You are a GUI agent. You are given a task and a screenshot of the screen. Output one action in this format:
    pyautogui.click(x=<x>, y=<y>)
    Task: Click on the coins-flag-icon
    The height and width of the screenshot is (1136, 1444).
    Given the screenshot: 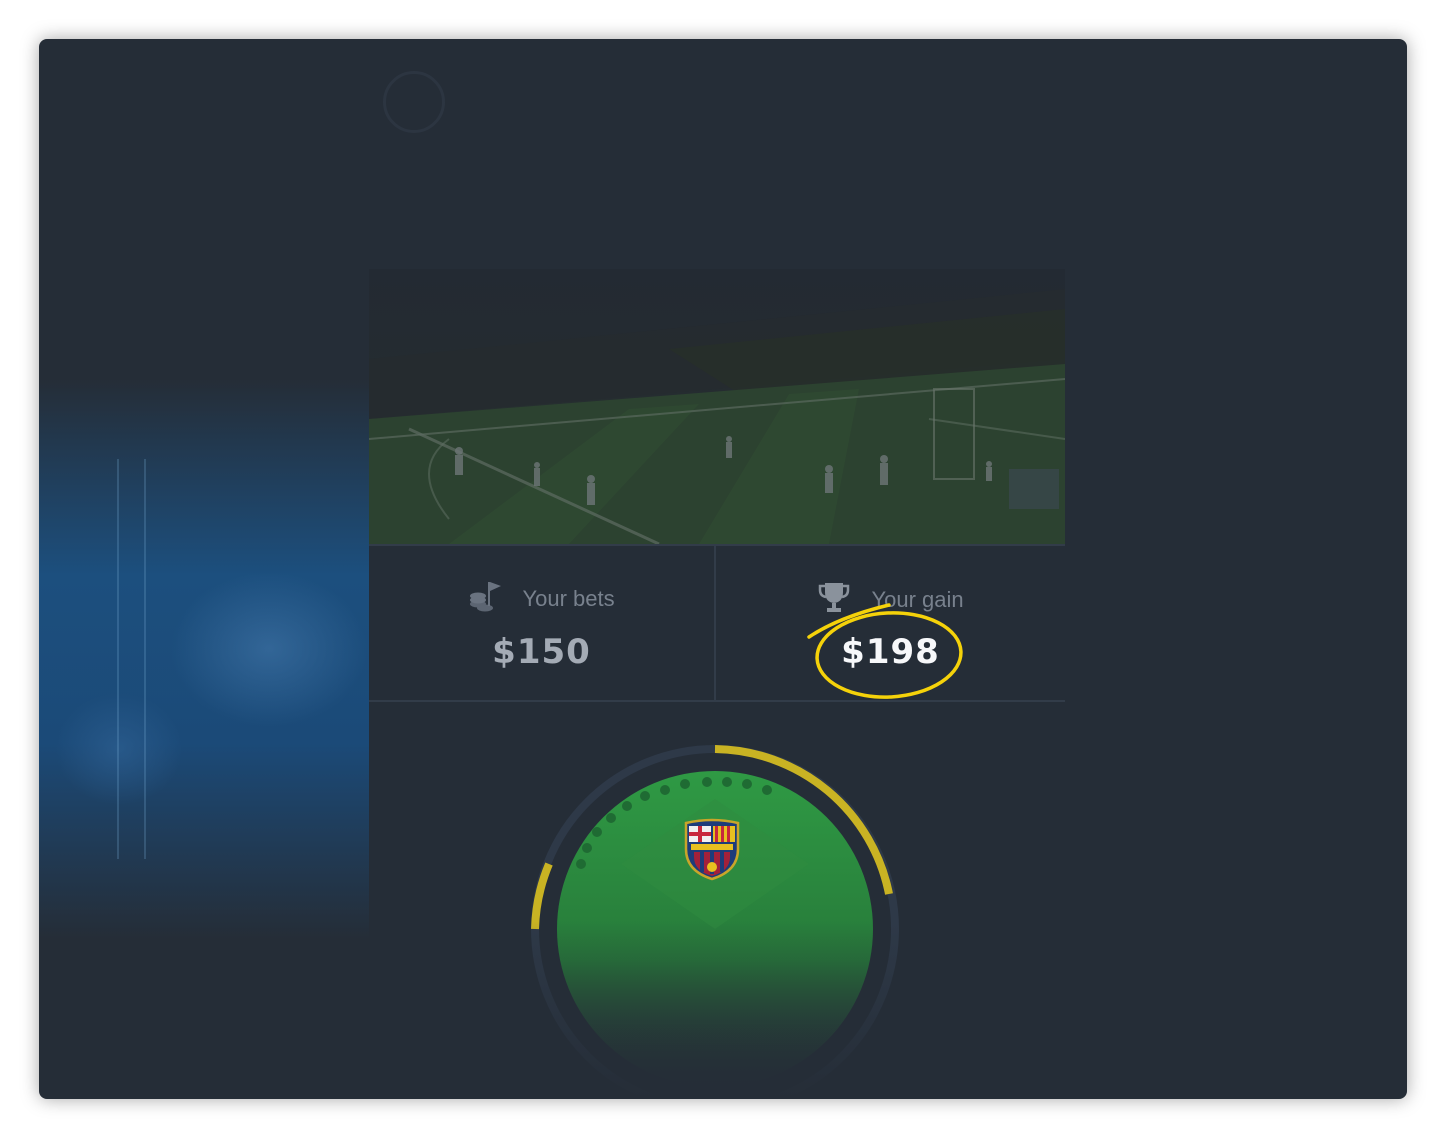 What is the action you would take?
    pyautogui.click(x=485, y=599)
    